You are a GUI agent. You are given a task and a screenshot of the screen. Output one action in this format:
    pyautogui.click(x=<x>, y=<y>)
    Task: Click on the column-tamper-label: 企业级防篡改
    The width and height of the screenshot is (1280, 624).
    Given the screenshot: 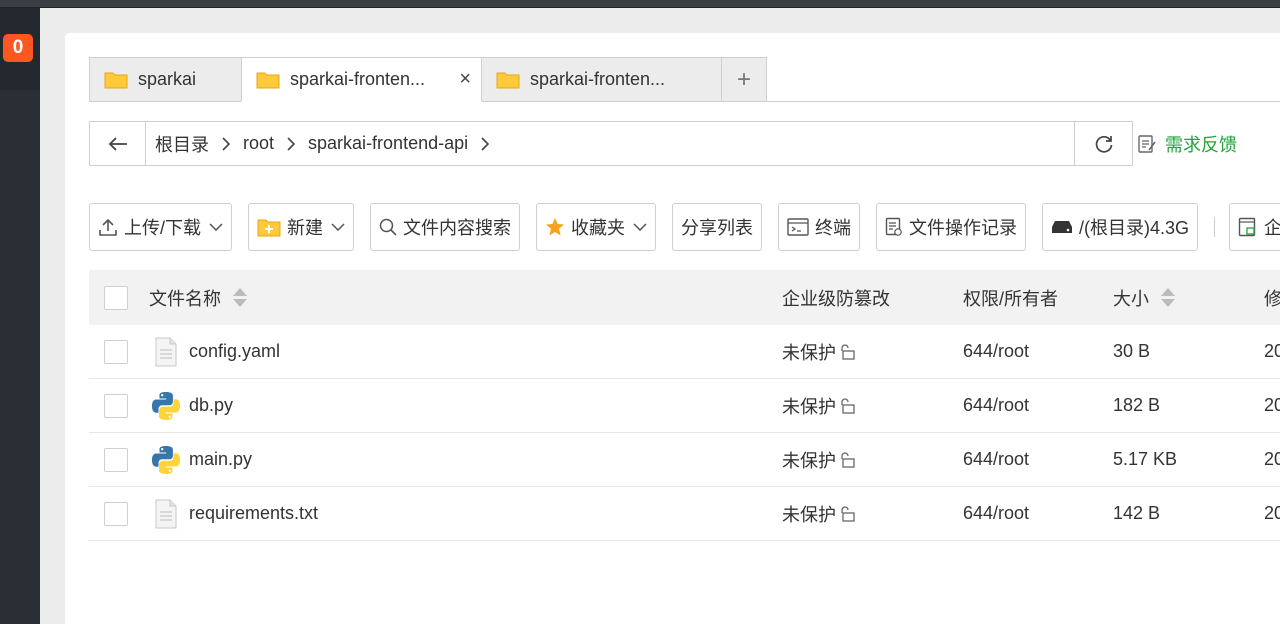 What is the action you would take?
    pyautogui.click(x=836, y=298)
    